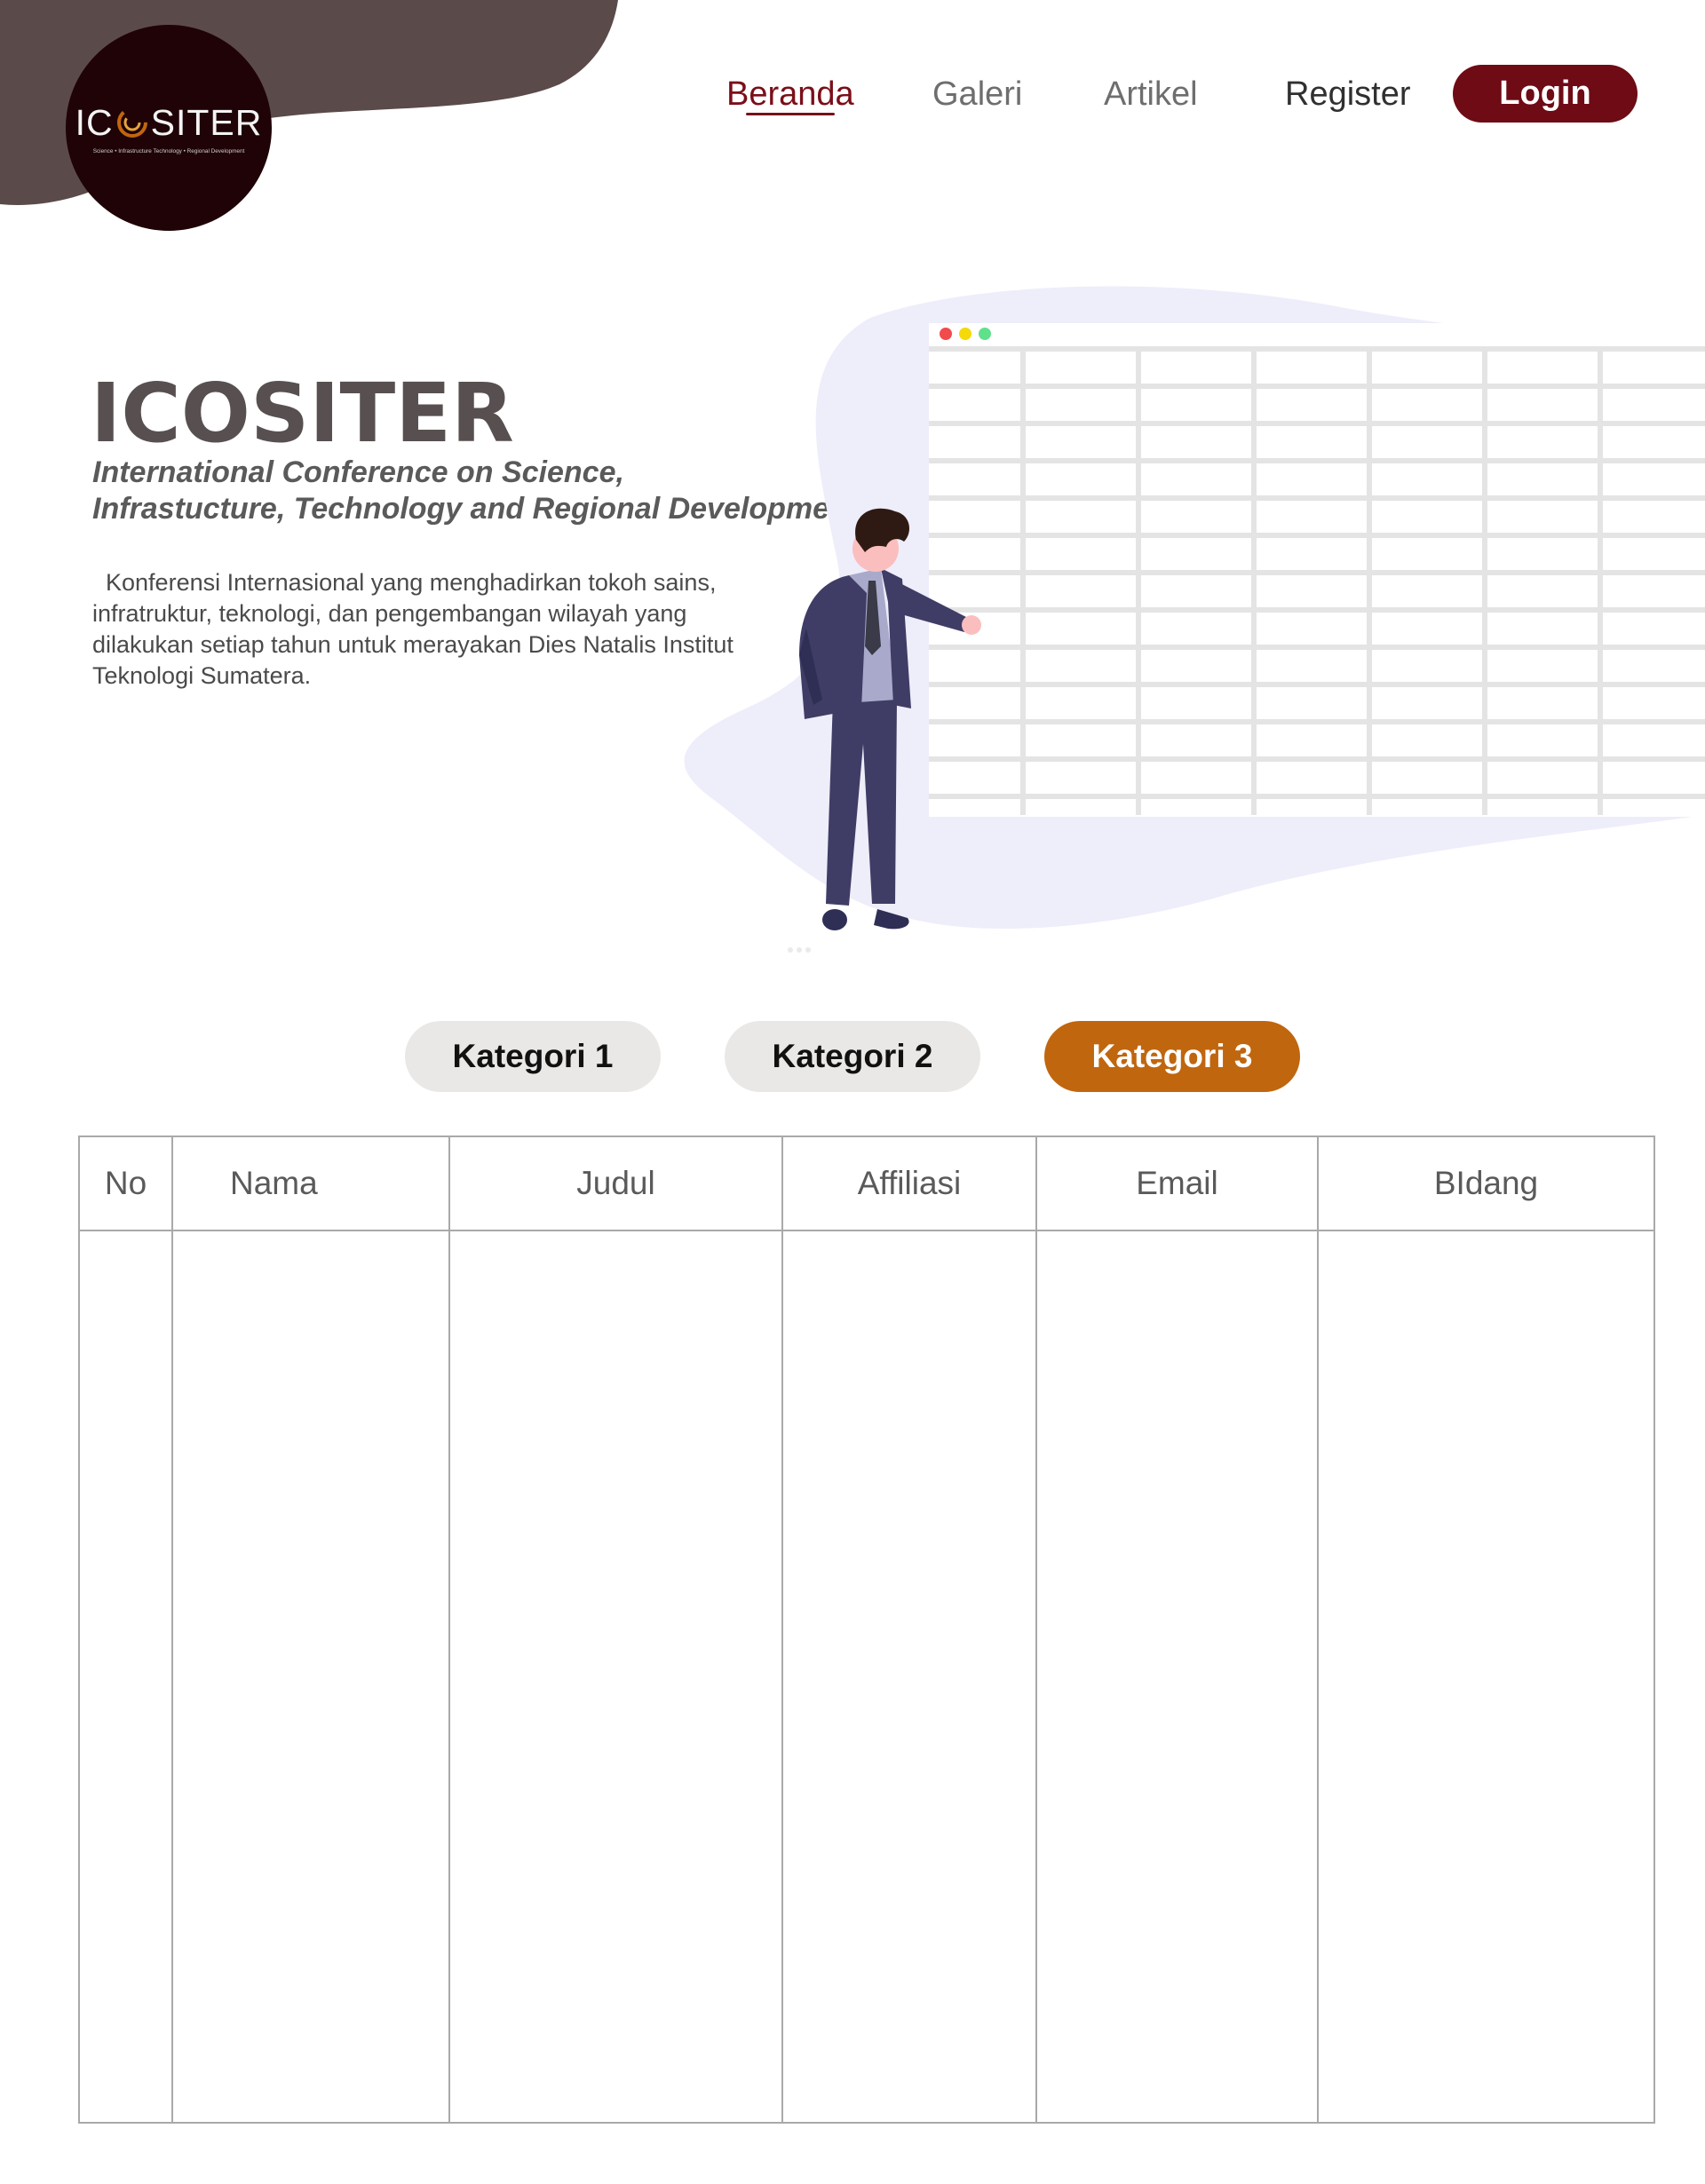 Image resolution: width=1705 pixels, height=2184 pixels. I want to click on tab-kategori-2: Kategori 2, so click(853, 1056).